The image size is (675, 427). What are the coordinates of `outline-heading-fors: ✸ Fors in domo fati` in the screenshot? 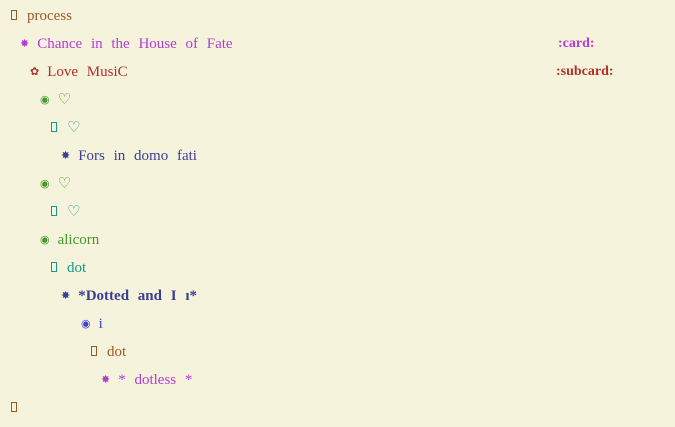 It's located at (337, 156).